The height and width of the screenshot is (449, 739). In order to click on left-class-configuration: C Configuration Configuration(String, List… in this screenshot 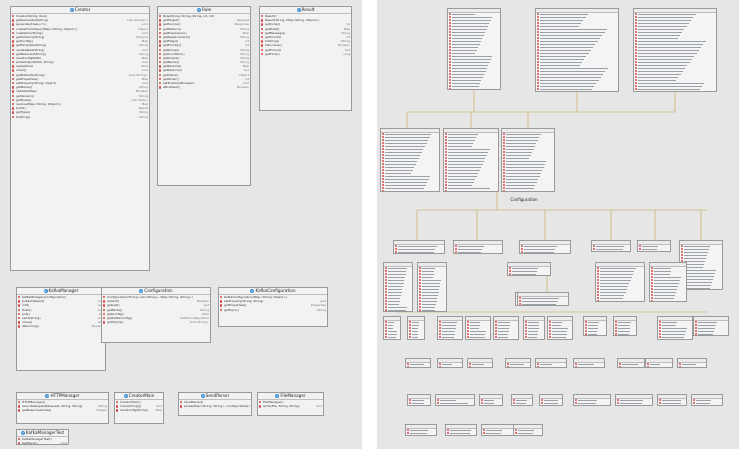, I will do `click(156, 315)`.